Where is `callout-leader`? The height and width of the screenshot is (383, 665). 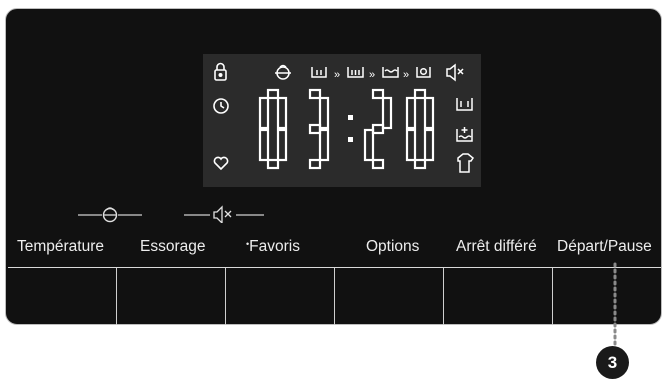
callout-leader is located at coordinates (615, 305).